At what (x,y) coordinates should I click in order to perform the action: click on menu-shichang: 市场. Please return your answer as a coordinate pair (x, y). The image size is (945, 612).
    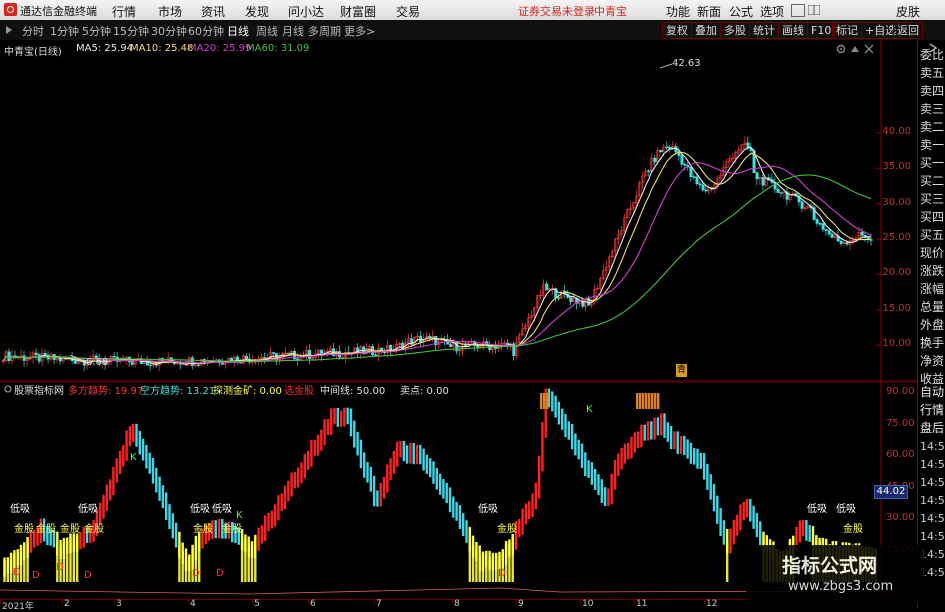
    Looking at the image, I should click on (170, 11).